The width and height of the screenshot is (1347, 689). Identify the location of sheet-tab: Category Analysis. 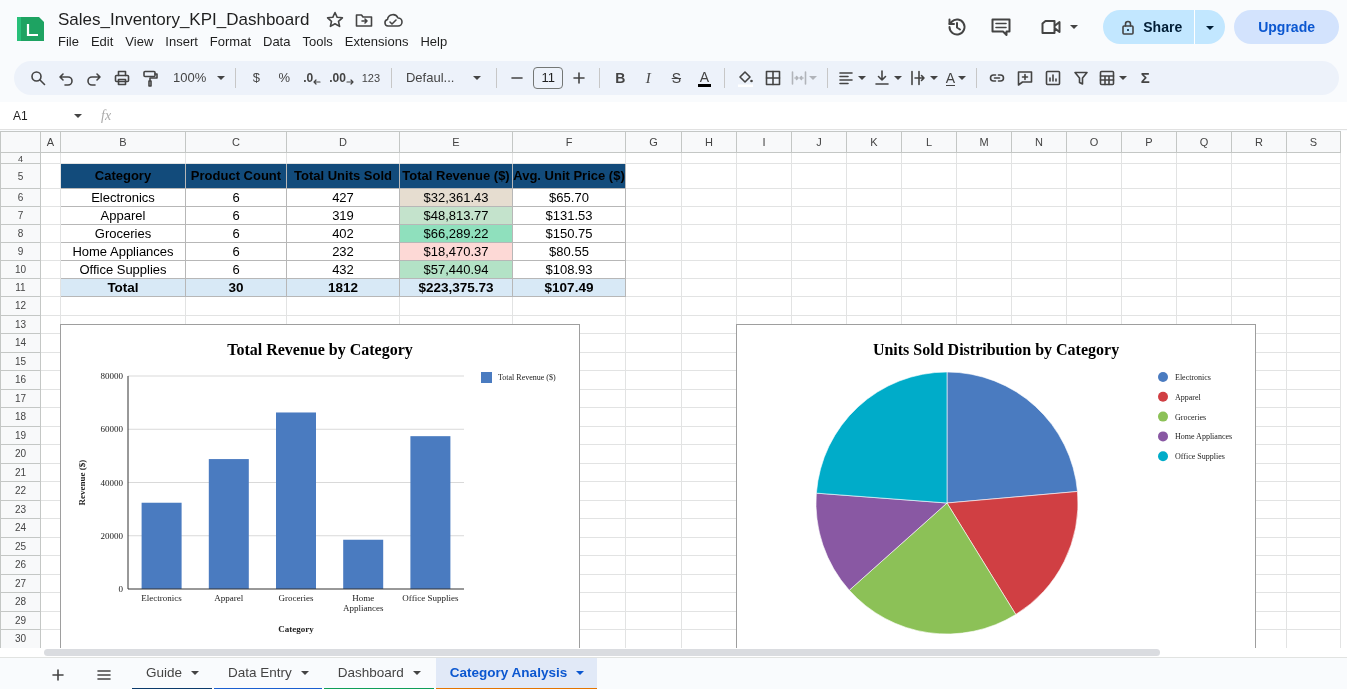
(516, 673).